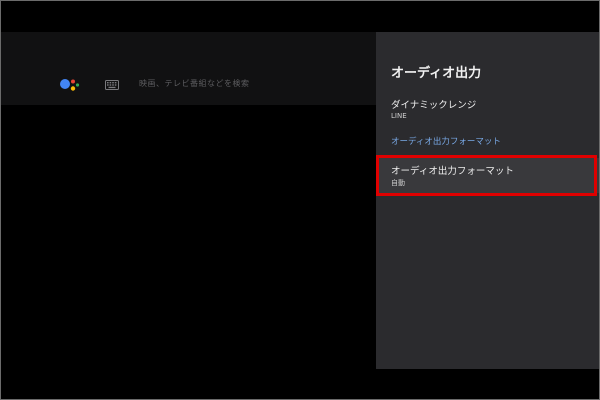 The width and height of the screenshot is (600, 400). Describe the element at coordinates (487, 110) in the screenshot. I see `dynamic-range-item: ダイナミックレンジ LINE` at that location.